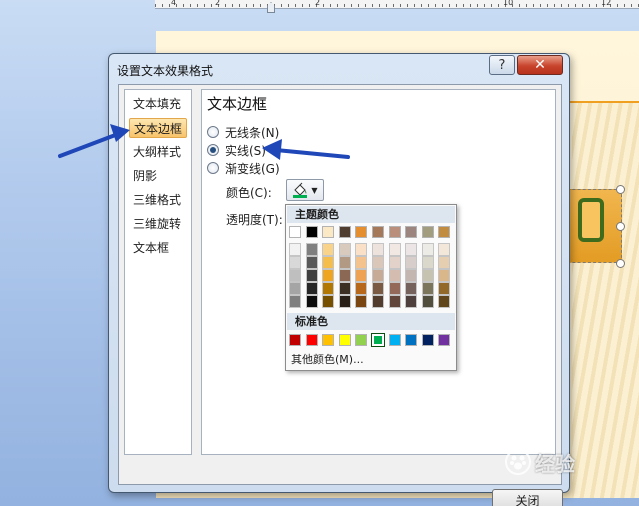 Image resolution: width=639 pixels, height=506 pixels. Describe the element at coordinates (314, 190) in the screenshot. I see `chevron-down-icon: ▼` at that location.